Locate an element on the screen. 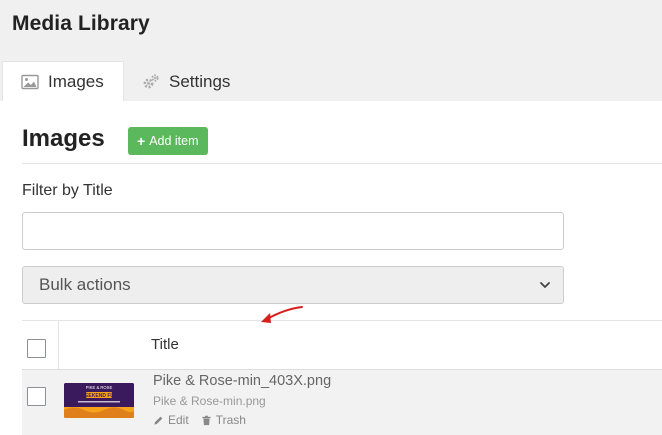 This screenshot has height=435, width=662. trash-label: Trash is located at coordinates (230, 420).